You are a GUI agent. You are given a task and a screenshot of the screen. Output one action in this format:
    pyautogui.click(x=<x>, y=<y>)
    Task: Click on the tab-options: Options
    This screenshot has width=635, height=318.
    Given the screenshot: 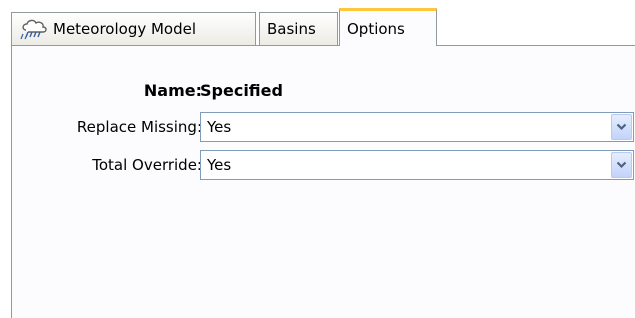 What is the action you would take?
    pyautogui.click(x=388, y=27)
    